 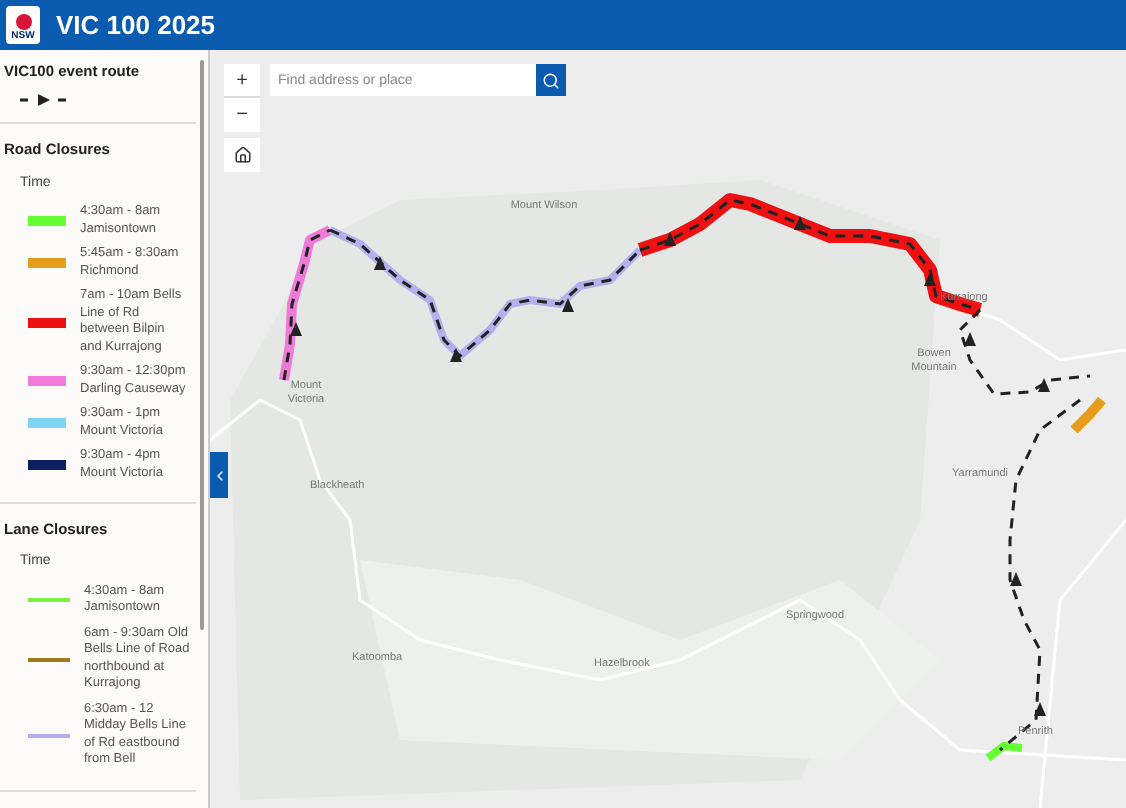 I want to click on zoom-out-button: −, so click(x=242, y=115).